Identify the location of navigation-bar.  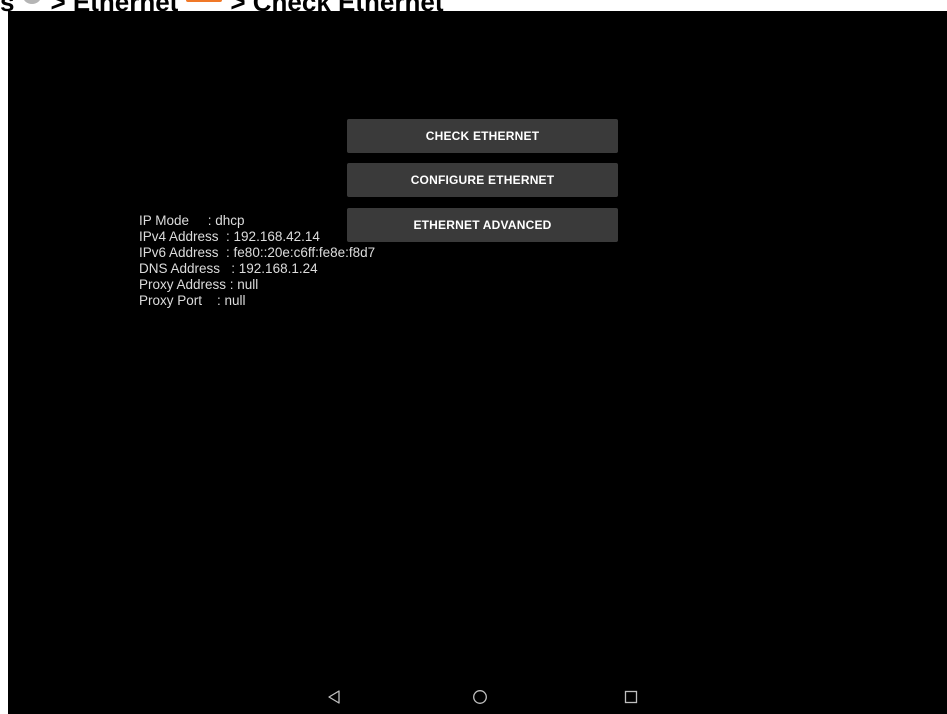
(477, 697).